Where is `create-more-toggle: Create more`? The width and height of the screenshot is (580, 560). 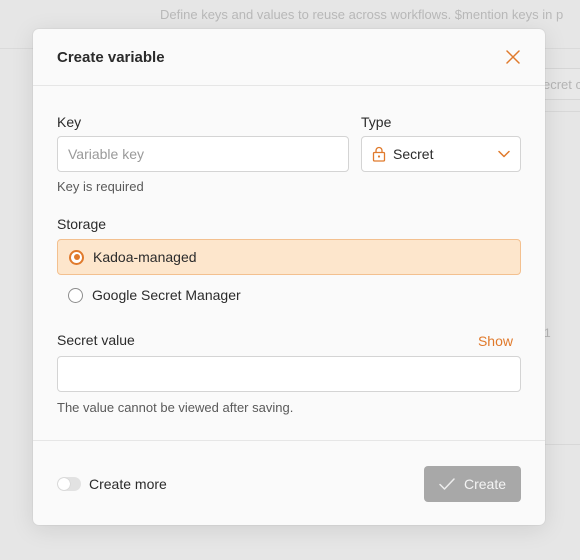
create-more-toggle: Create more is located at coordinates (112, 484).